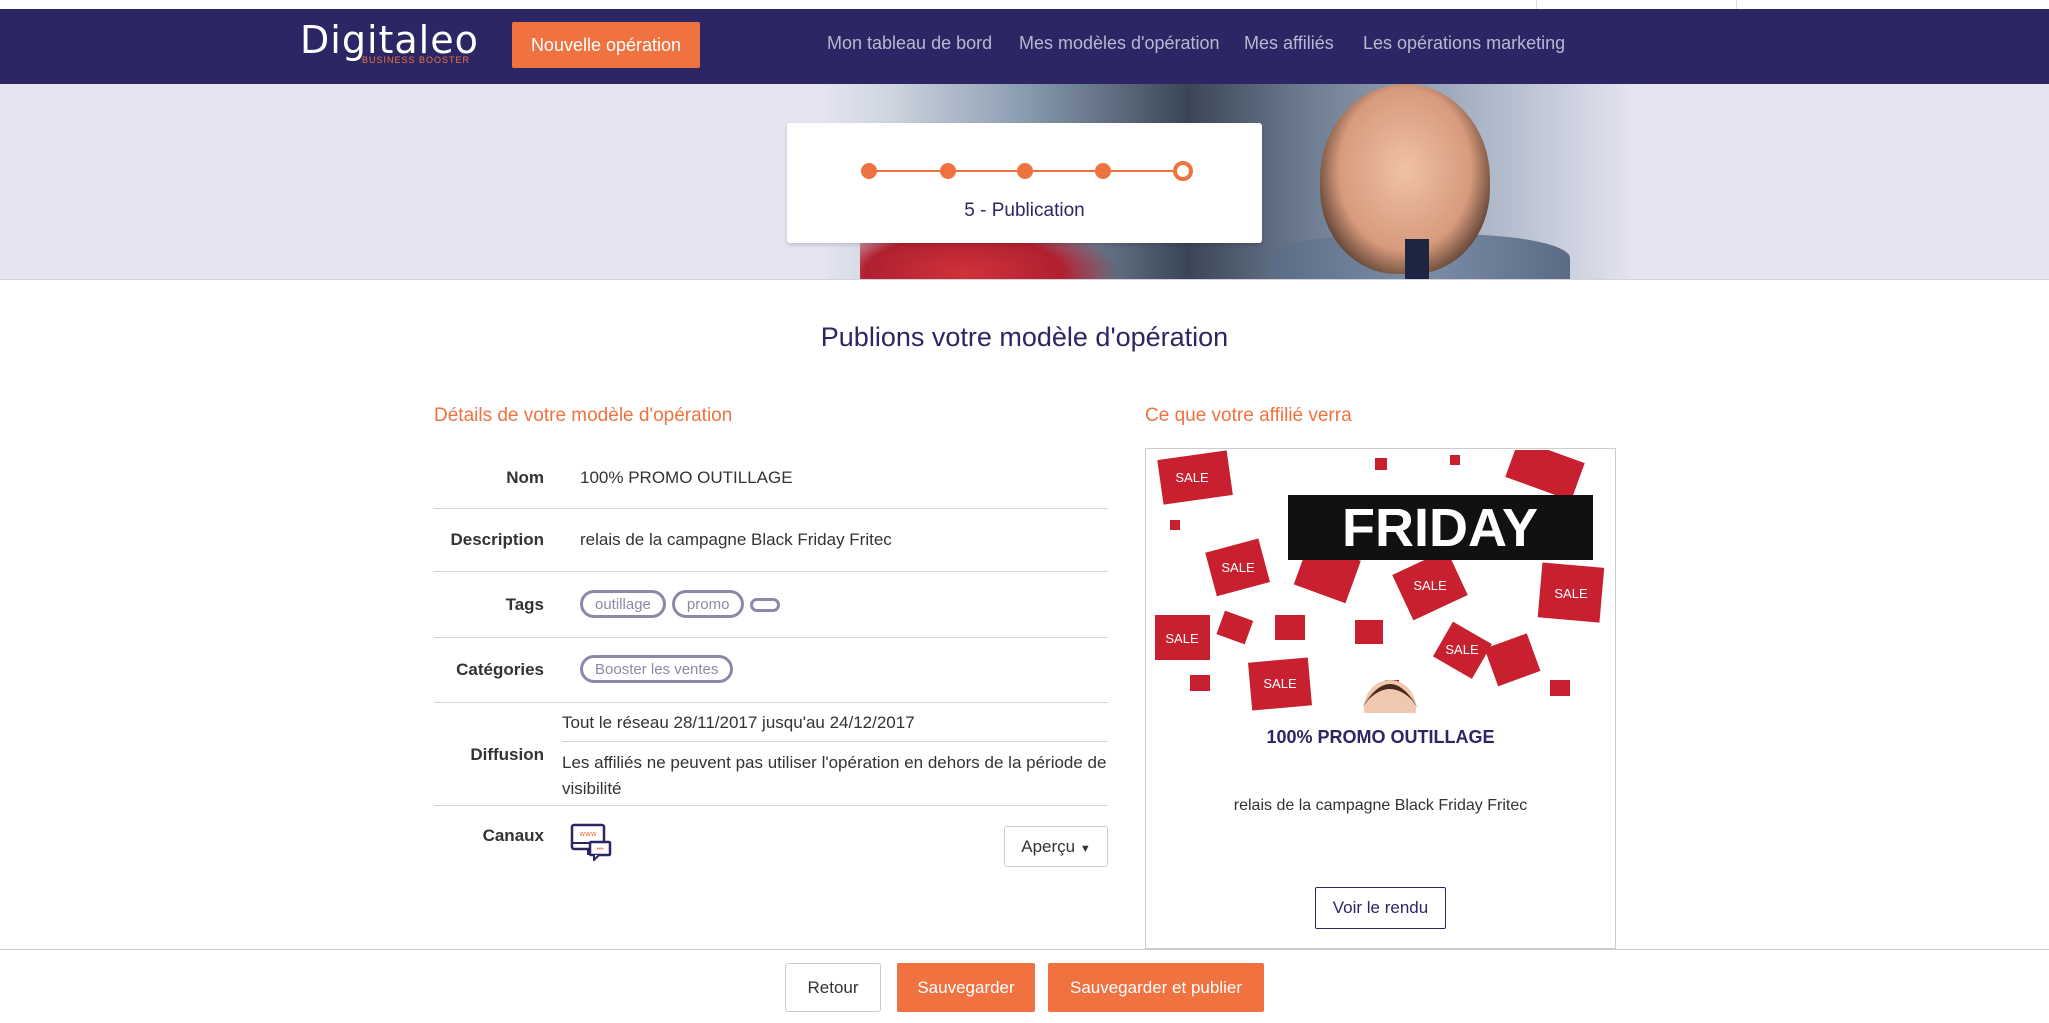  What do you see at coordinates (1248, 415) in the screenshot?
I see `preview-heading: Ce que votre affilié verra` at bounding box center [1248, 415].